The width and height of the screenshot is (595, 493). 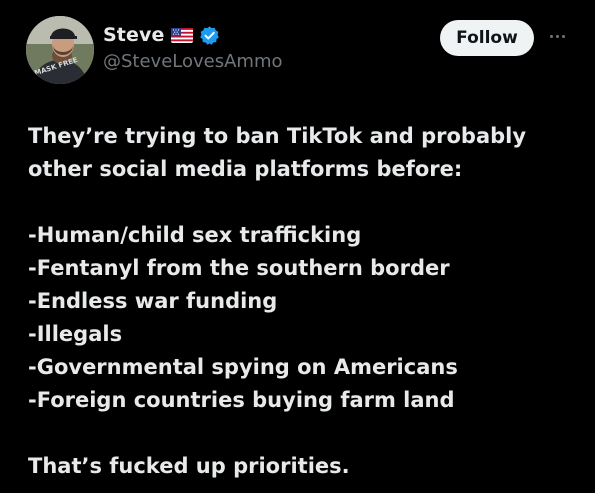 I want to click on list-item: -Human/child sex trafficking, so click(x=195, y=235).